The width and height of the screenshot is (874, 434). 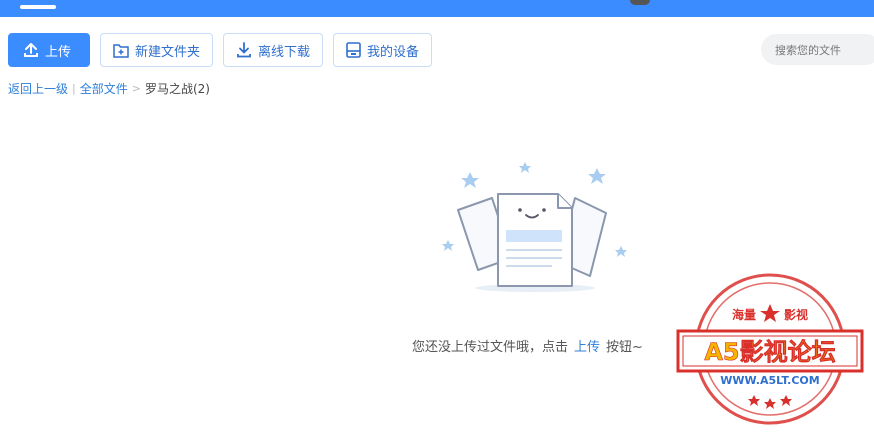 I want to click on offline-download-button: 离线下载, so click(x=273, y=50).